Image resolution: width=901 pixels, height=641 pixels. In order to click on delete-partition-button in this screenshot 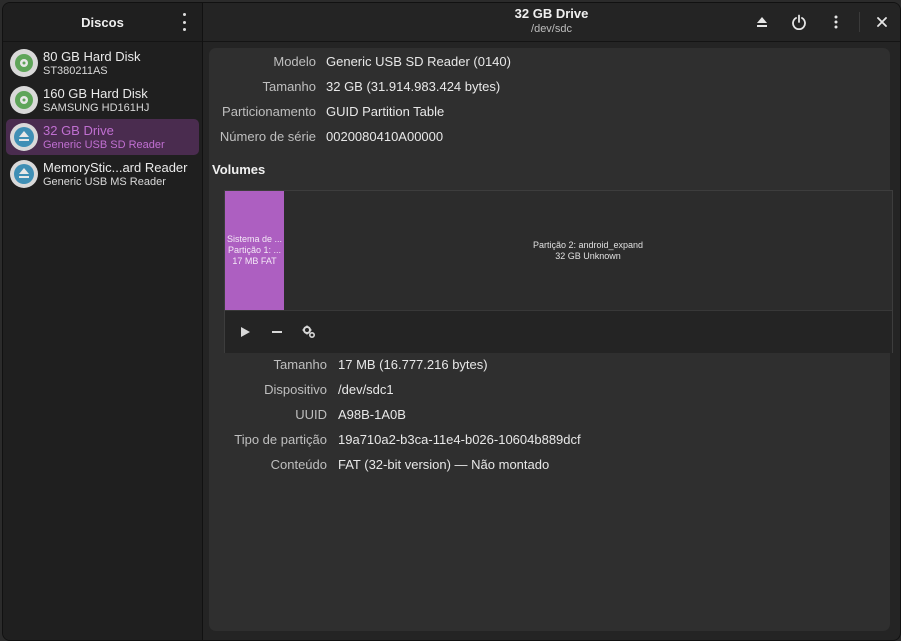, I will do `click(277, 332)`.